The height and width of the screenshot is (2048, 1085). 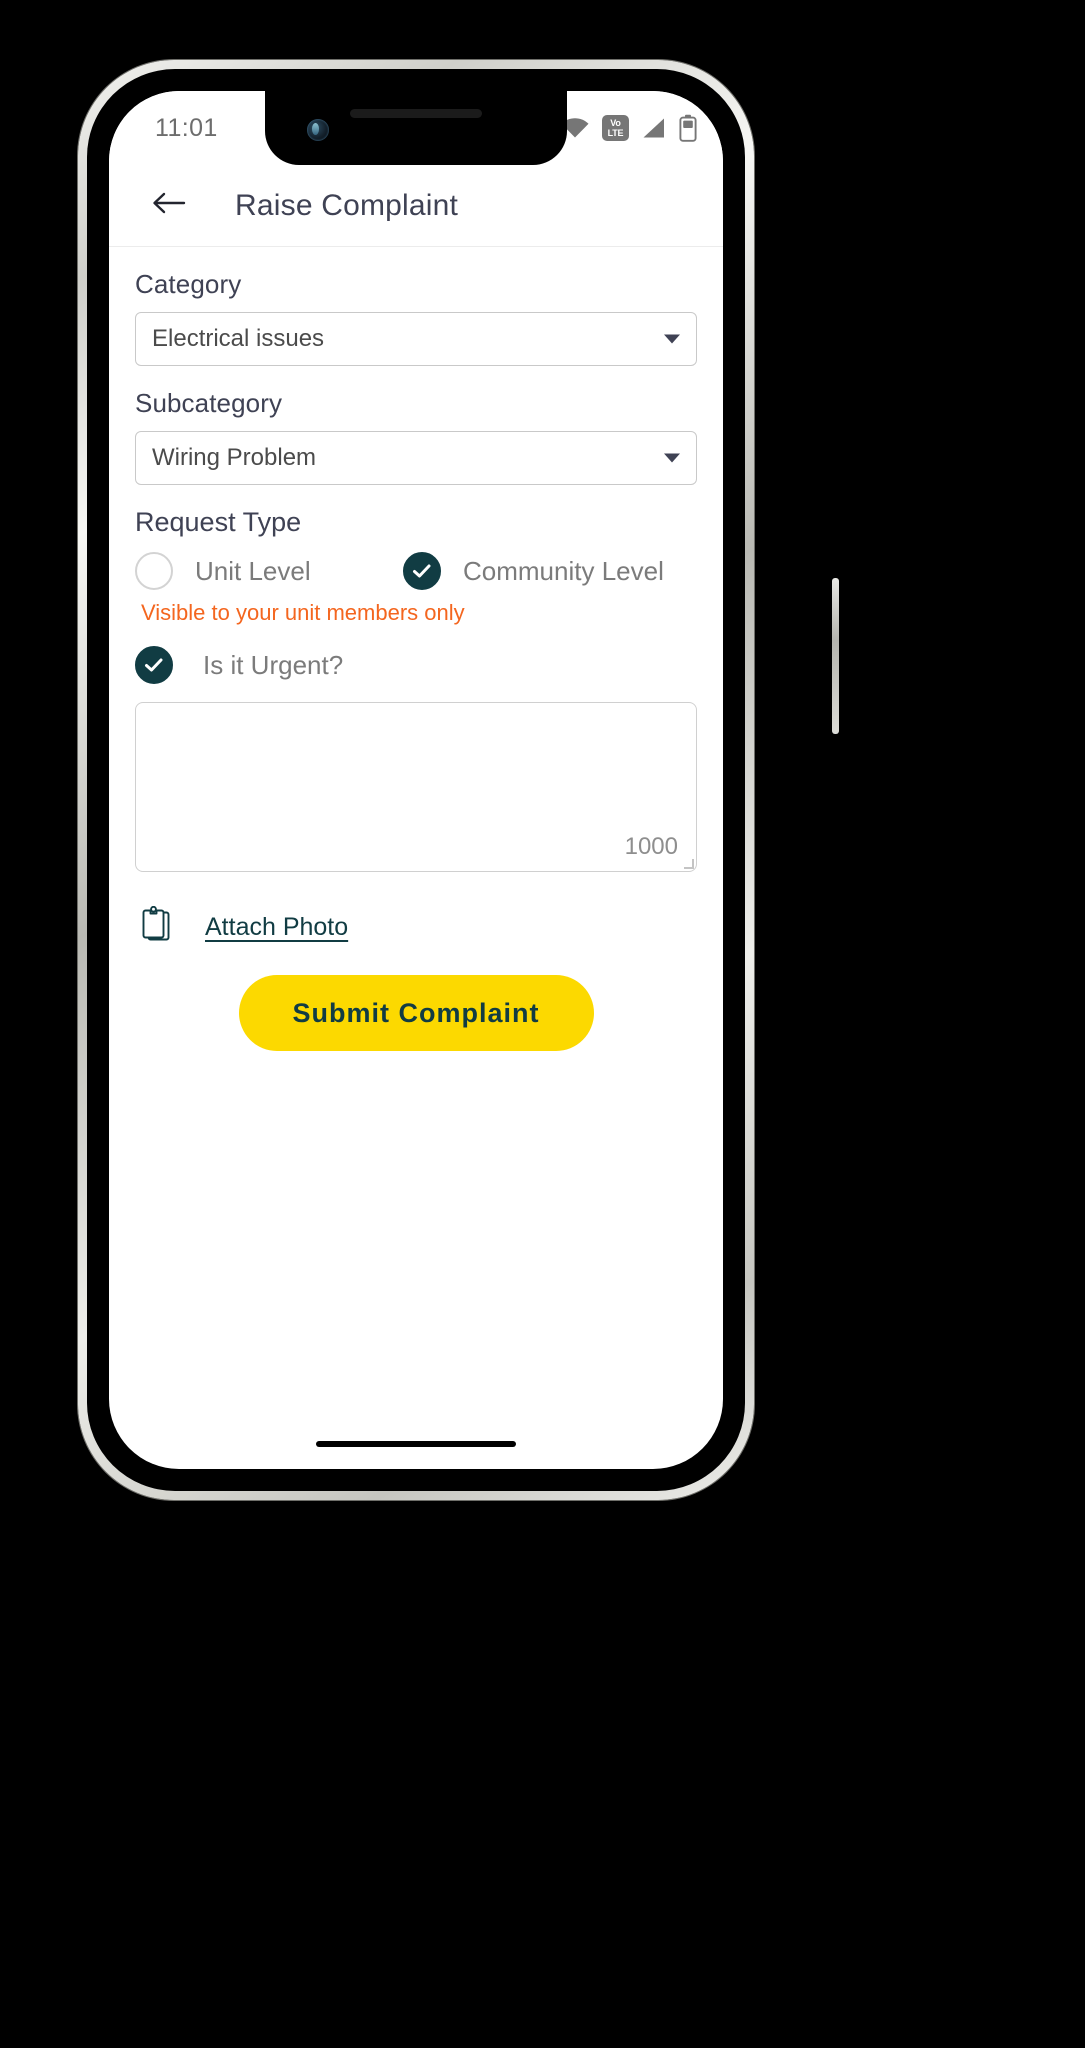 I want to click on volte-line-1: Vo, so click(x=615, y=123).